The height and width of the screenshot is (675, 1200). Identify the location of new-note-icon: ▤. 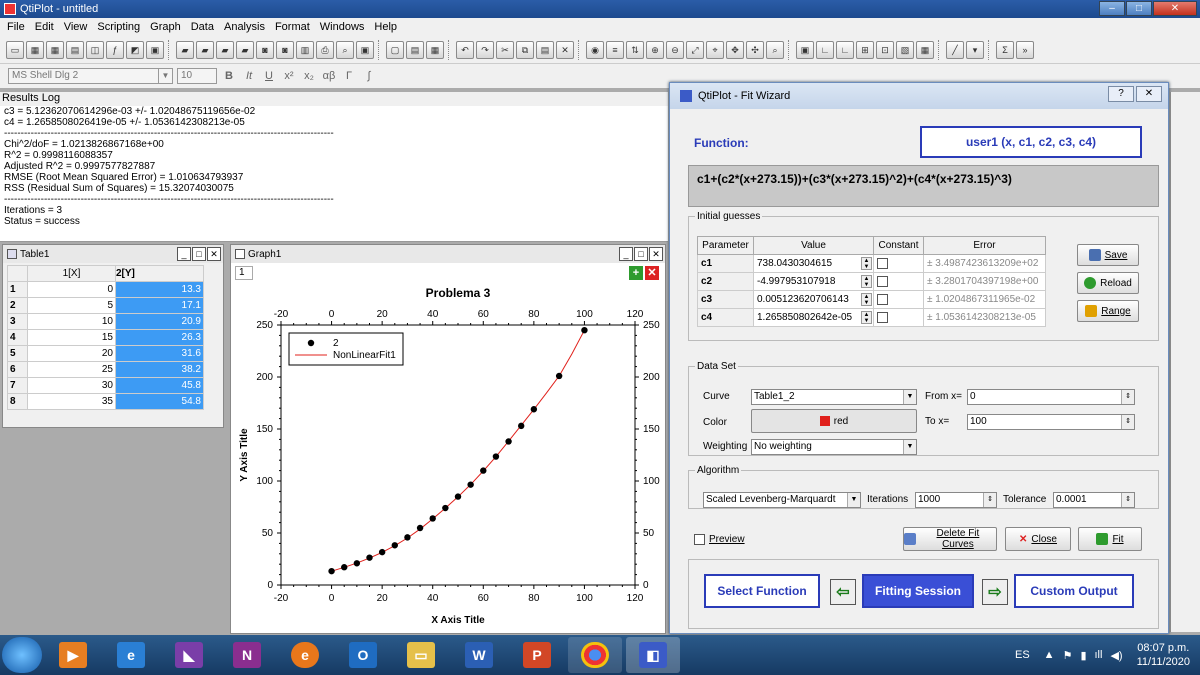
(75, 49).